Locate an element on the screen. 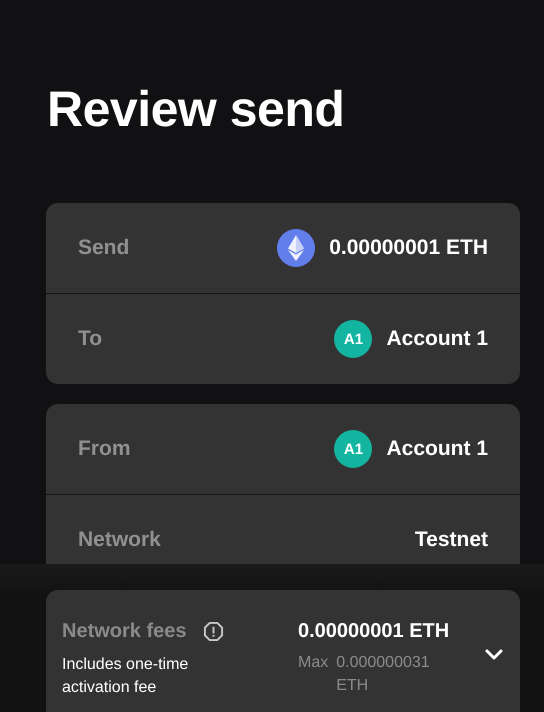 The image size is (544, 712). fee-note: Includes one-time activation fee is located at coordinates (126, 676).